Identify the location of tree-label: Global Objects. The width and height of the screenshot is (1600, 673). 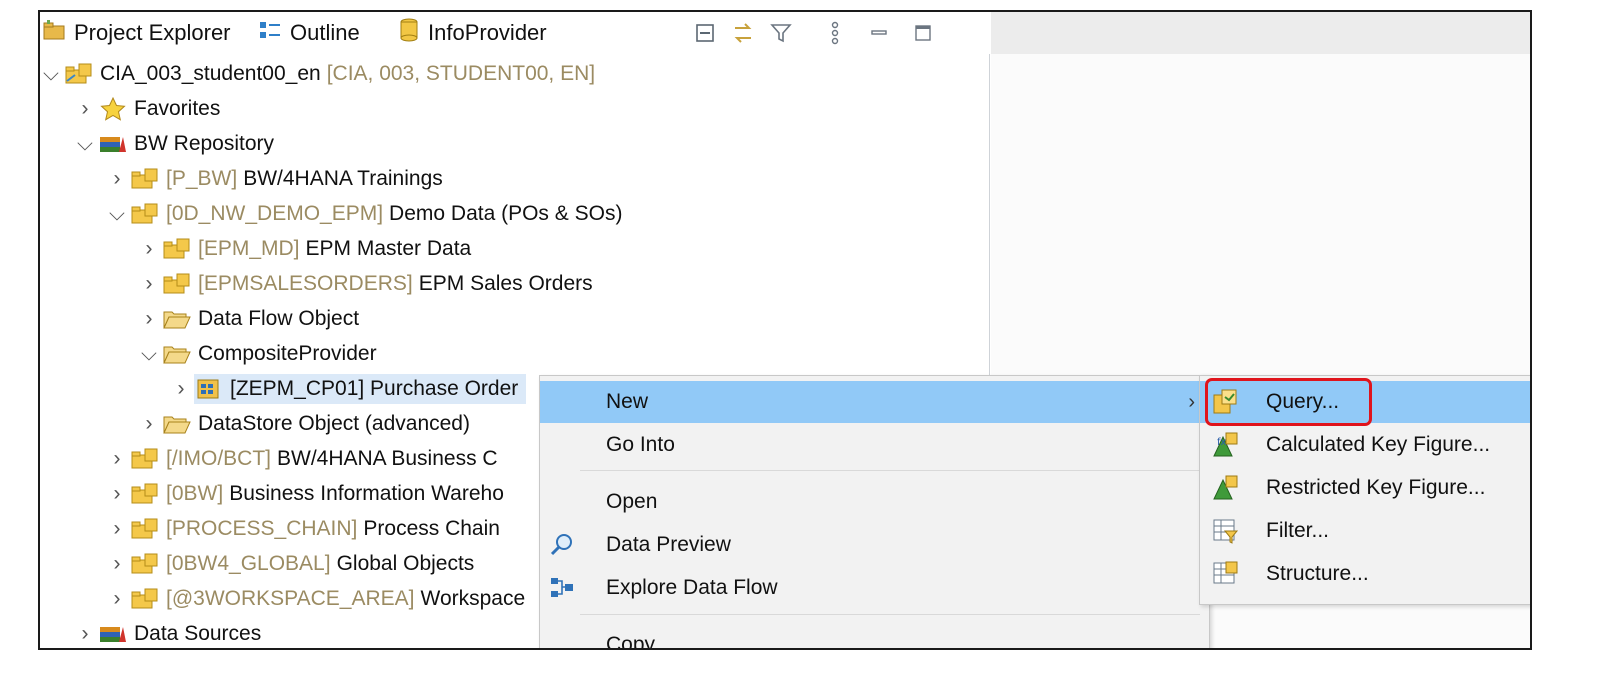
(405, 563).